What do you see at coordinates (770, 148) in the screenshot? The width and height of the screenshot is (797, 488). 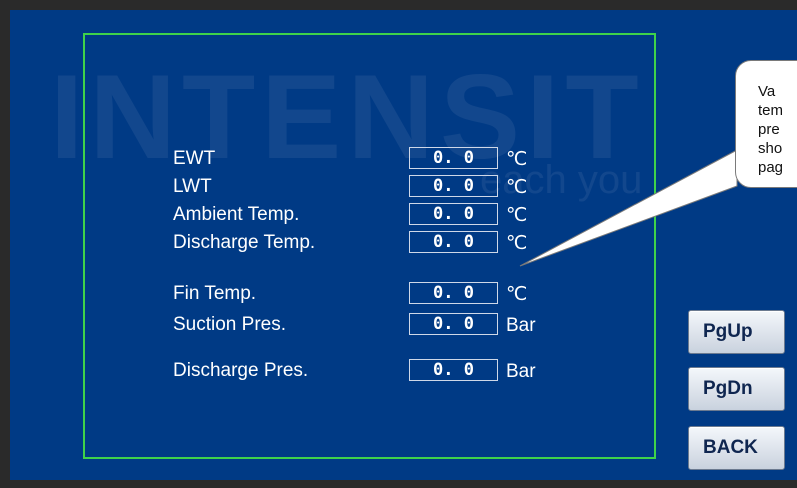 I see `callout-line: sho` at bounding box center [770, 148].